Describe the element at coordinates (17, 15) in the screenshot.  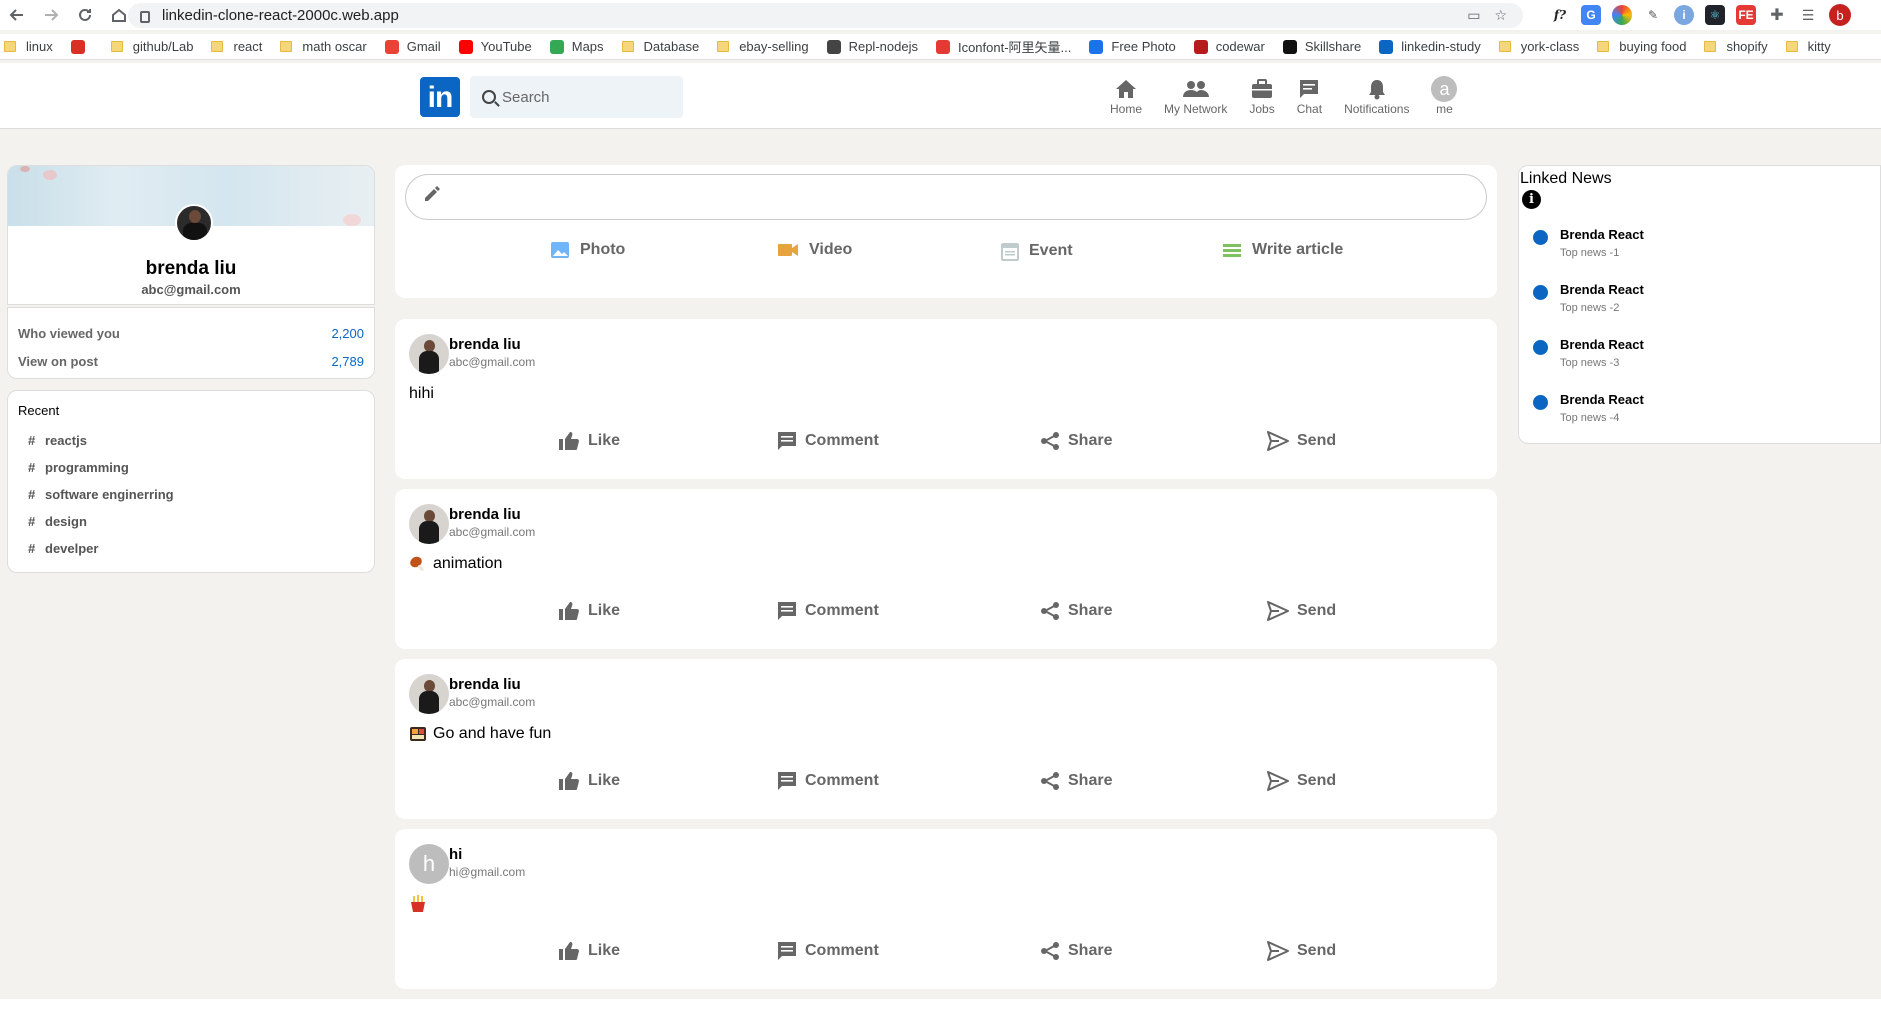
I see `back-icon` at that location.